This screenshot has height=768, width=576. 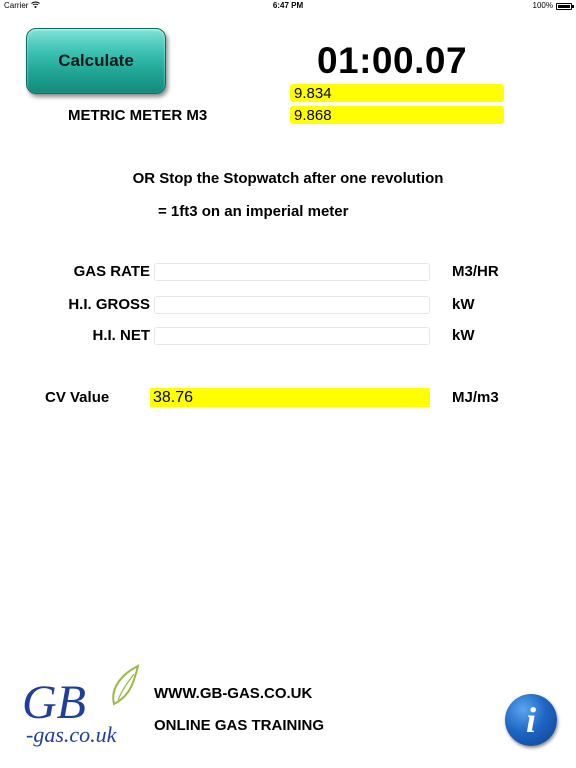 I want to click on cv-value-unit: MJ/m3, so click(x=475, y=397).